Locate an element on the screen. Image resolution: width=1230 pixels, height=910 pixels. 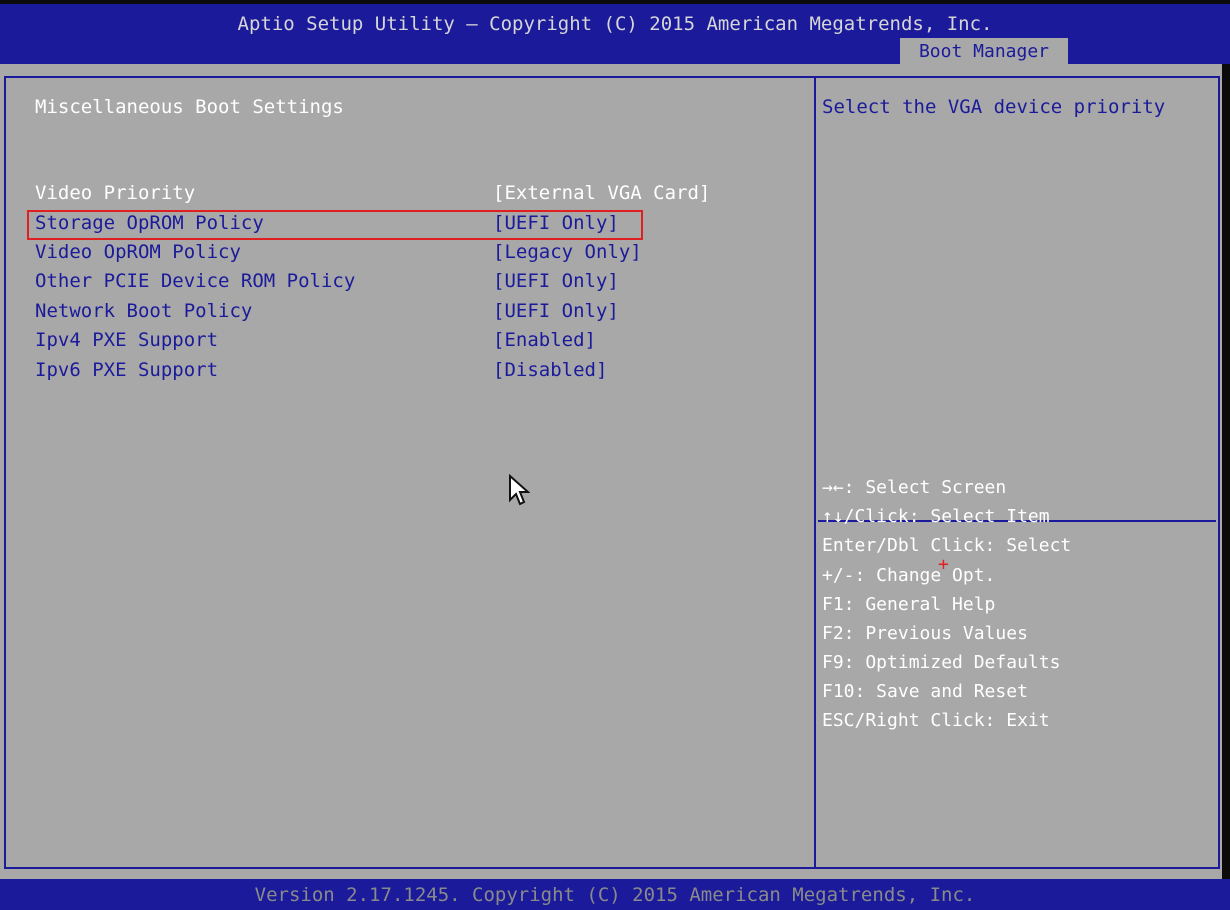
setting-label-network-boot-policy: Network Boot Policy is located at coordinates (143, 311).